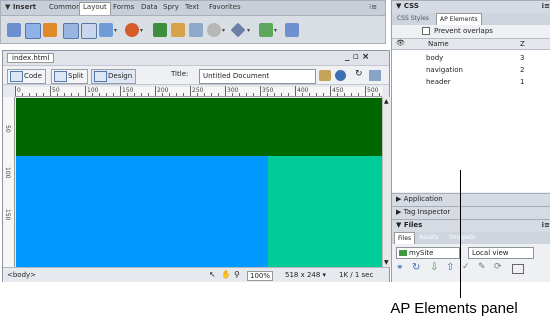  What do you see at coordinates (114, 76) in the screenshot?
I see `design-view-button: Design` at bounding box center [114, 76].